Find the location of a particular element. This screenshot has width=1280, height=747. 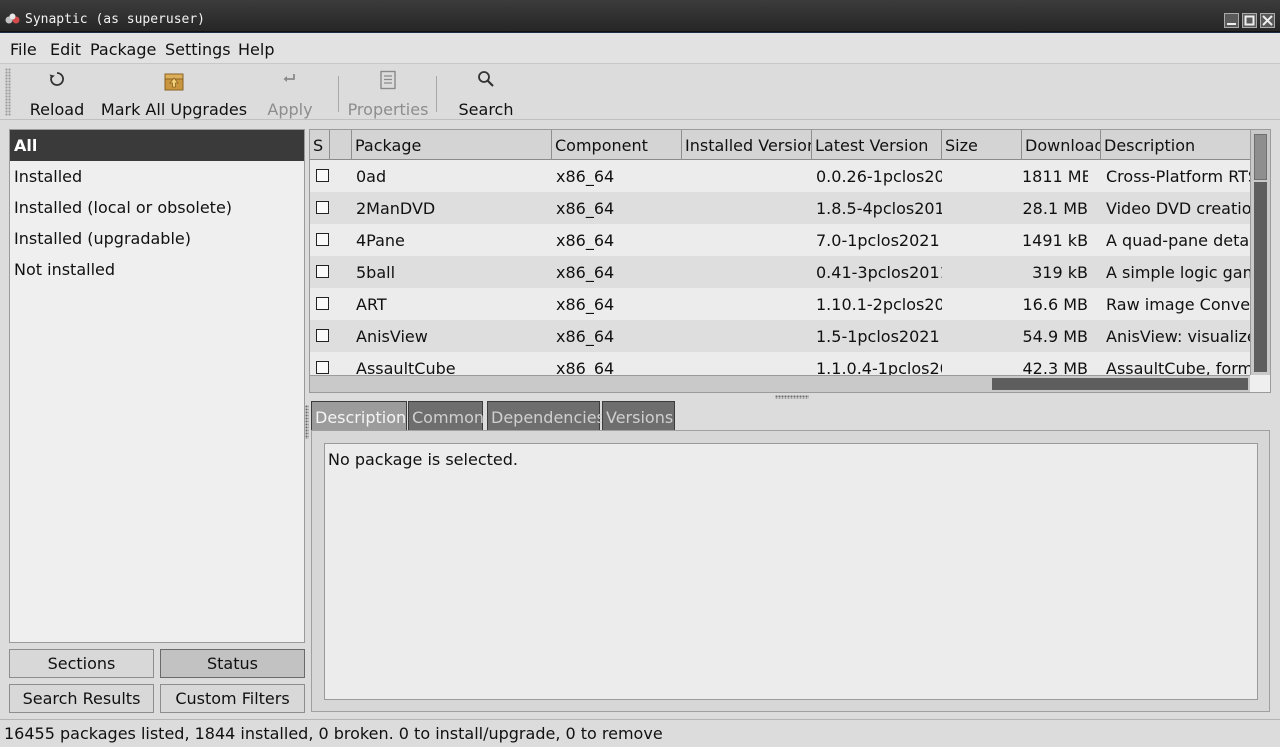

package-download-size: 16.6 MB is located at coordinates (1055, 304).